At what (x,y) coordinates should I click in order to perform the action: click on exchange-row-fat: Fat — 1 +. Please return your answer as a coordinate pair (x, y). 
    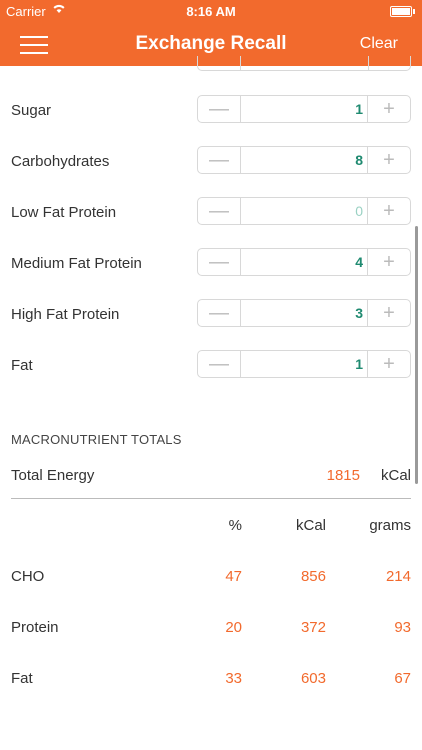
    Looking at the image, I should click on (211, 367).